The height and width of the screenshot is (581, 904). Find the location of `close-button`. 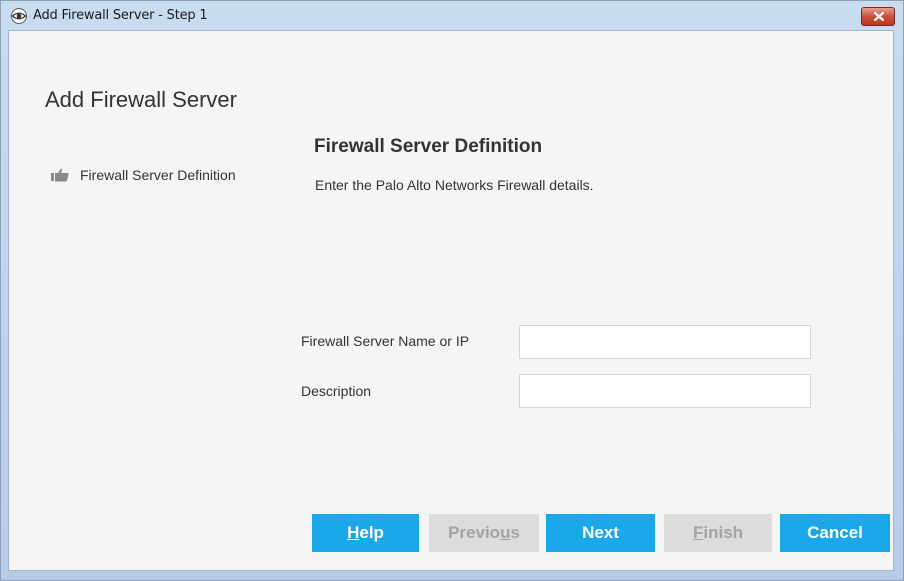

close-button is located at coordinates (878, 16).